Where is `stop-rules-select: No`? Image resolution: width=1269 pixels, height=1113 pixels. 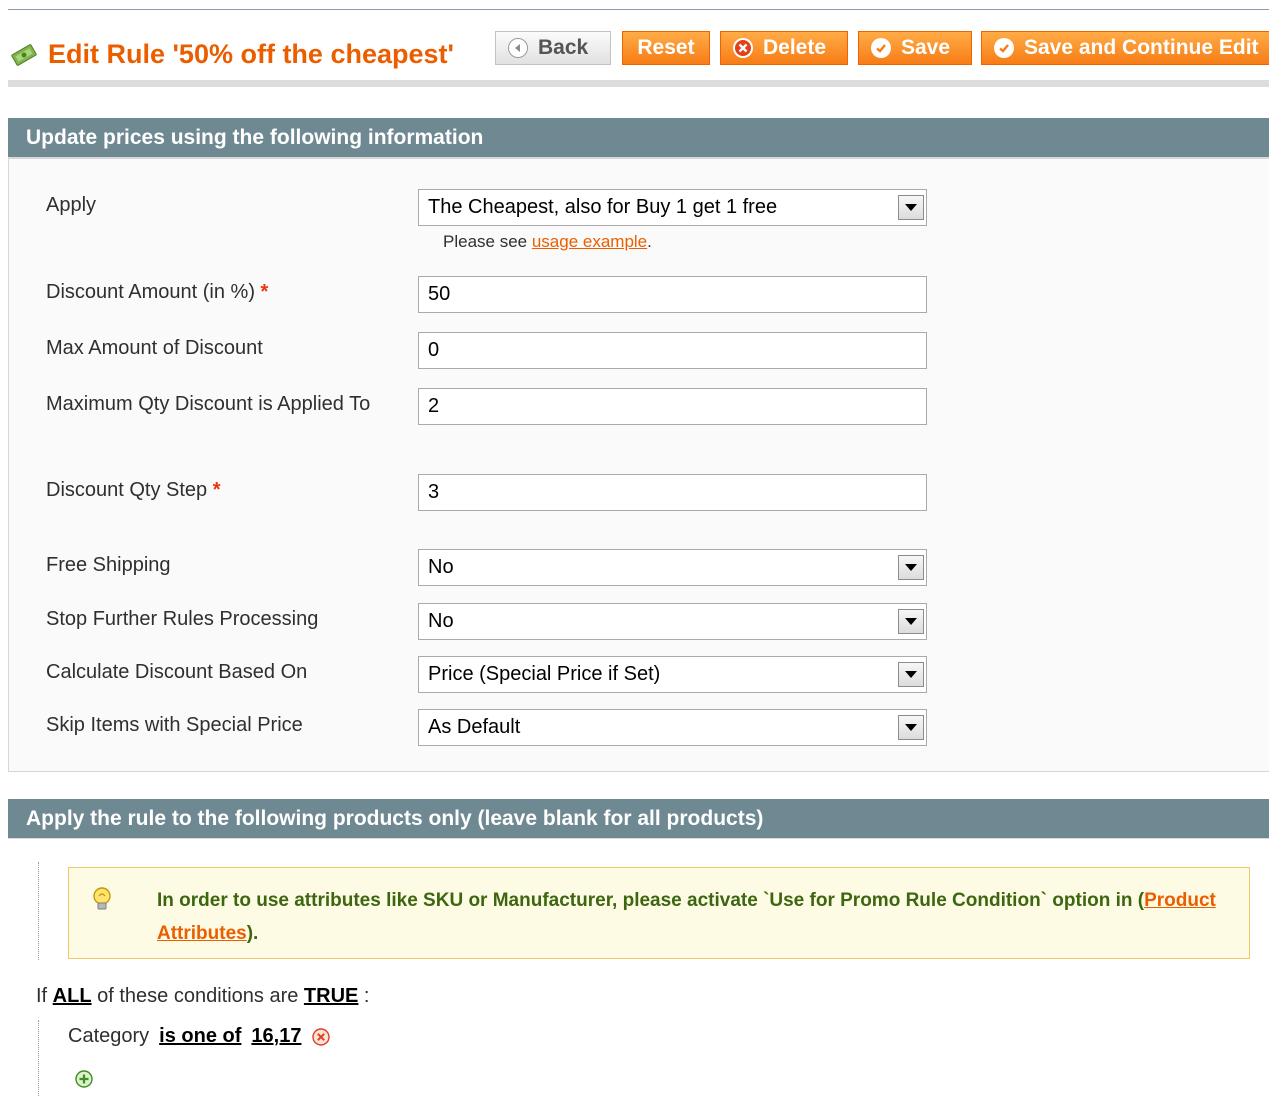
stop-rules-select: No is located at coordinates (672, 621).